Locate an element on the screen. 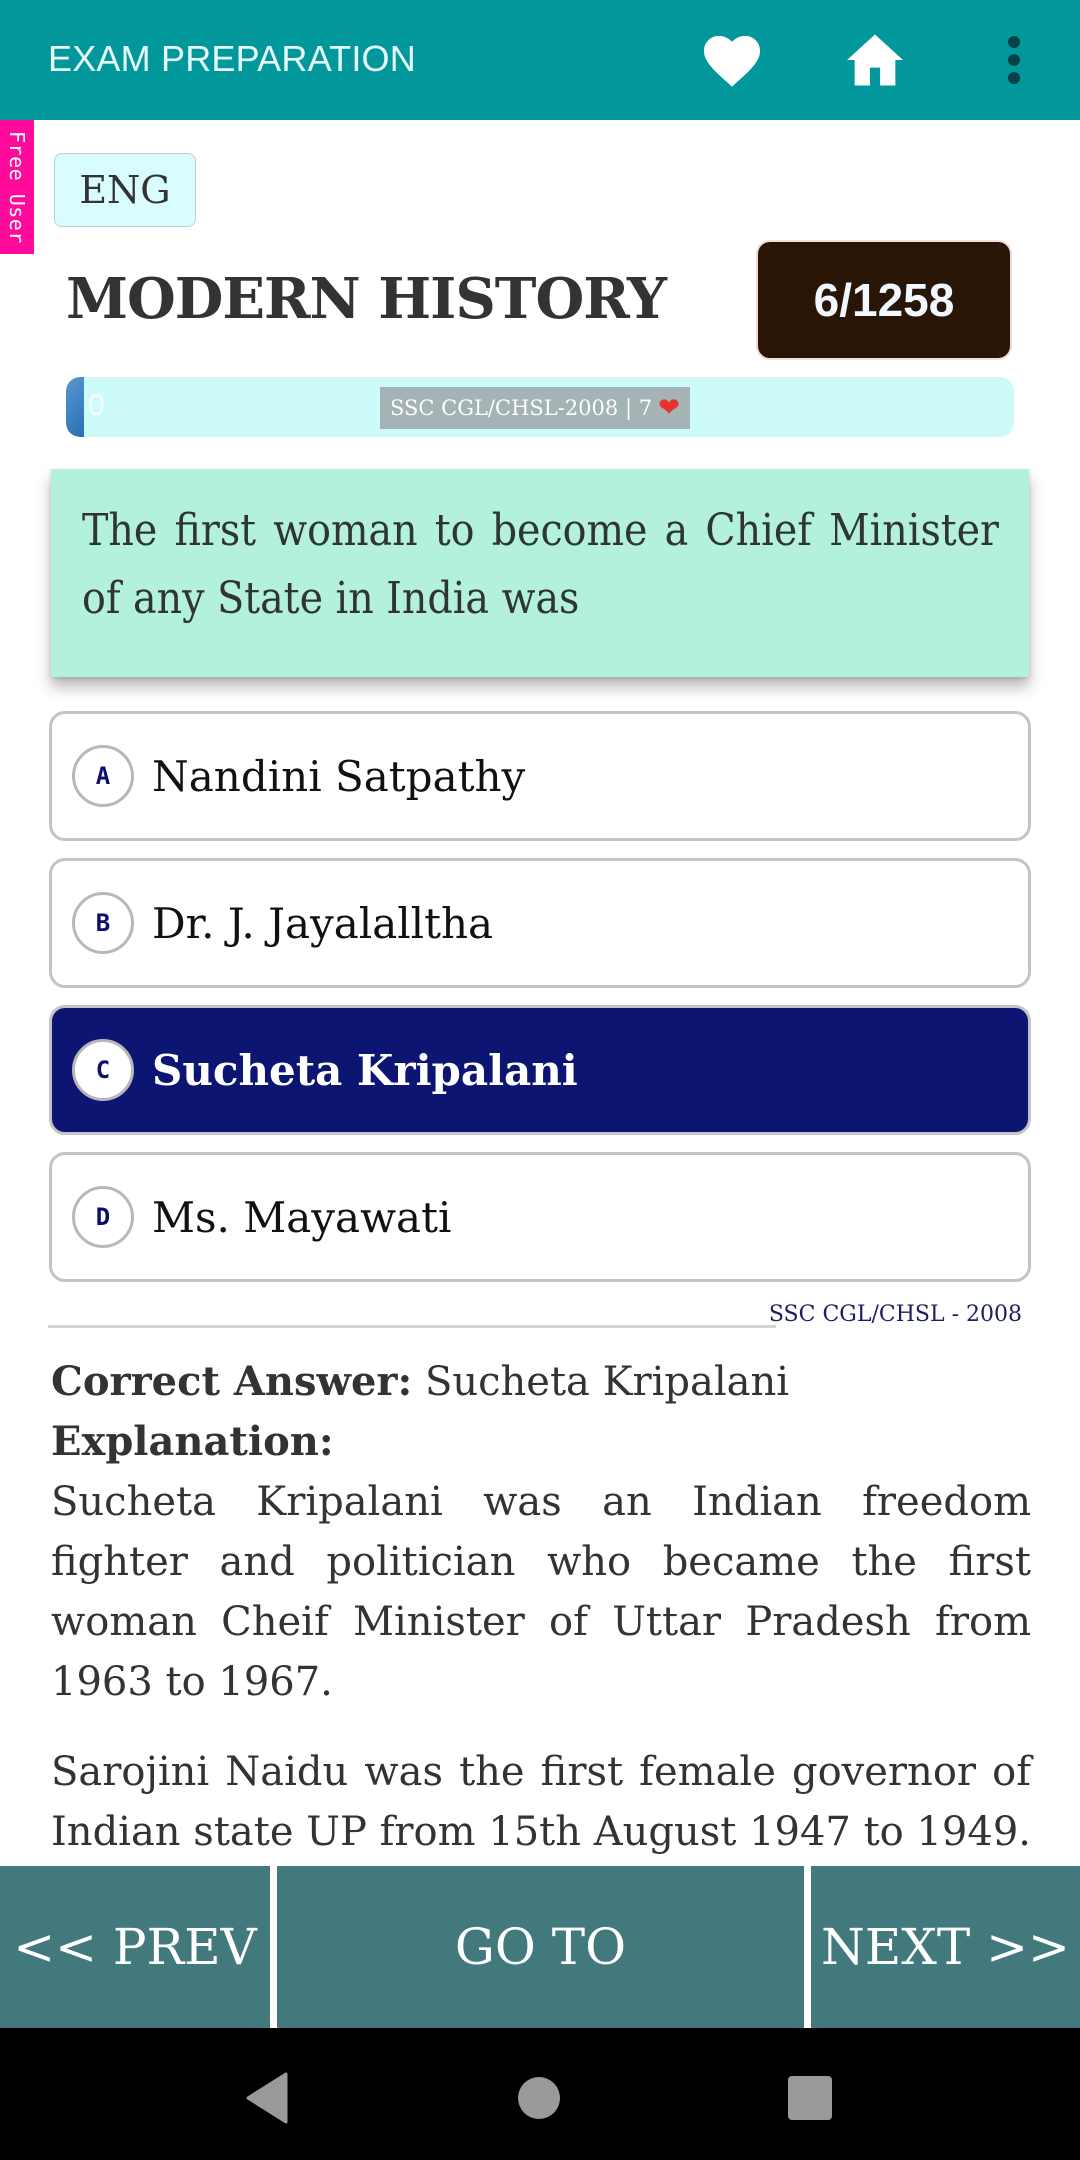 The width and height of the screenshot is (1080, 2160). question-counter: 6/1258 is located at coordinates (884, 300).